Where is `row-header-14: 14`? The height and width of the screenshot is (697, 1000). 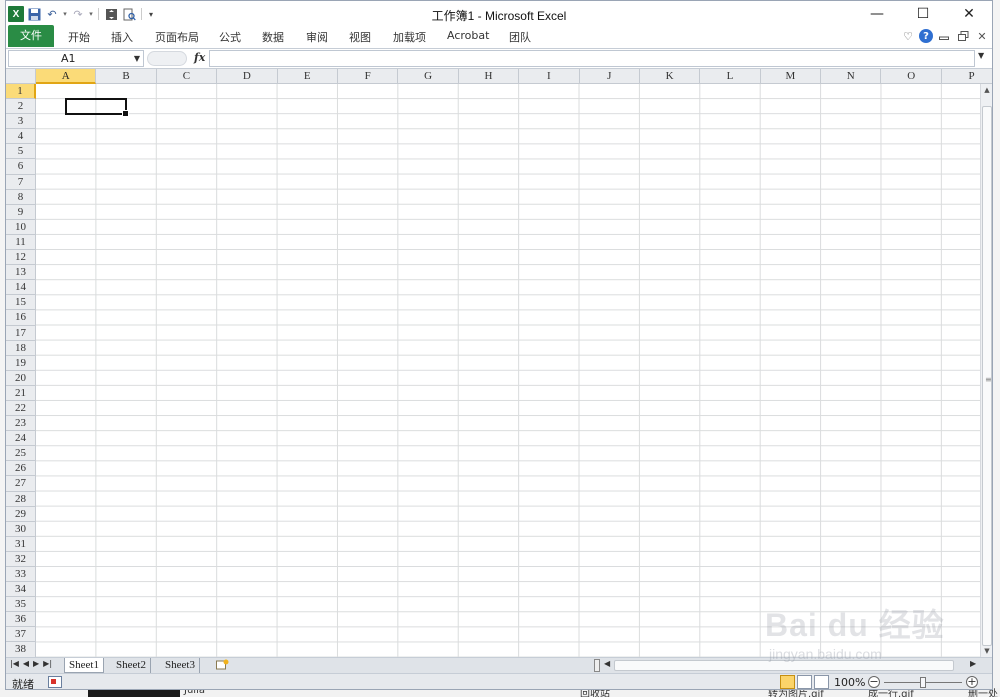 row-header-14: 14 is located at coordinates (21, 288).